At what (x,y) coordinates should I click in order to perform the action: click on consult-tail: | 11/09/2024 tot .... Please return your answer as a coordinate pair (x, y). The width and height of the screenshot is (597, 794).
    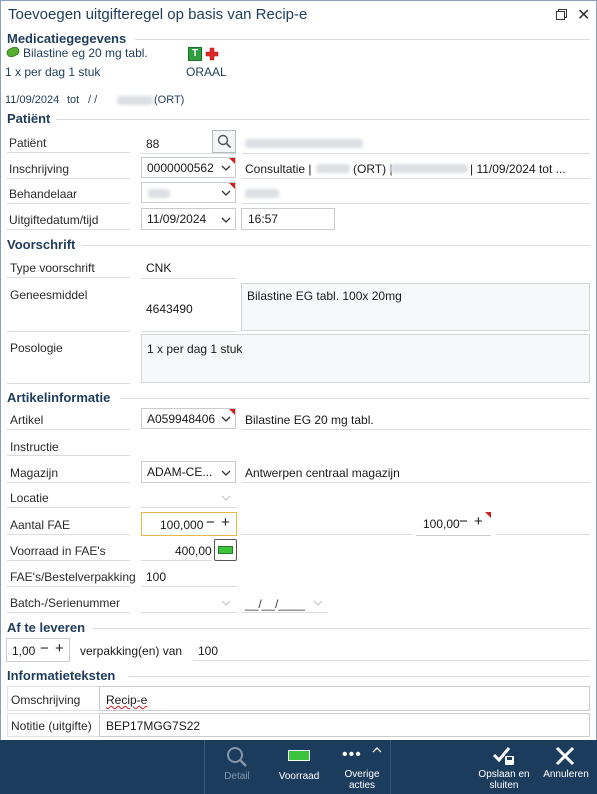
    Looking at the image, I should click on (518, 169).